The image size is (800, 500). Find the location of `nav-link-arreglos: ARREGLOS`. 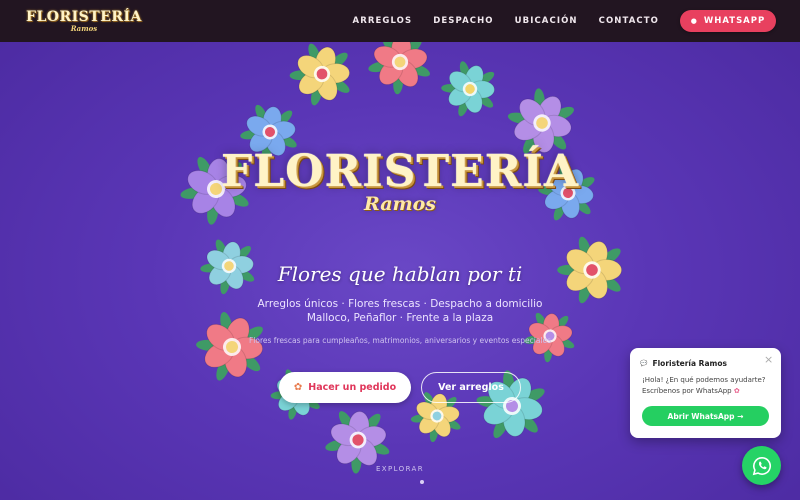

nav-link-arreglos: ARREGLOS is located at coordinates (383, 21).